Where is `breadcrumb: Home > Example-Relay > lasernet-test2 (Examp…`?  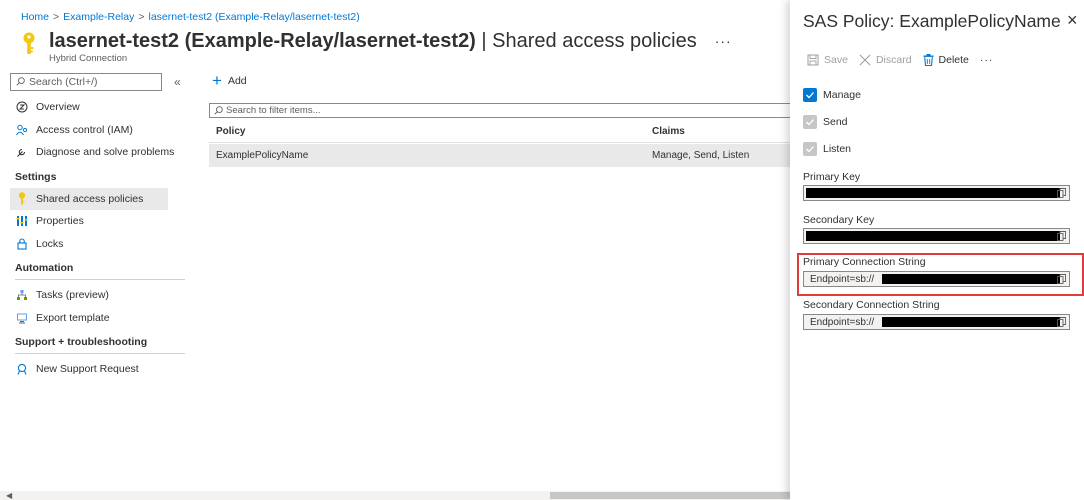
breadcrumb: Home > Example-Relay > lasernet-test2 (Examp… is located at coordinates (190, 17).